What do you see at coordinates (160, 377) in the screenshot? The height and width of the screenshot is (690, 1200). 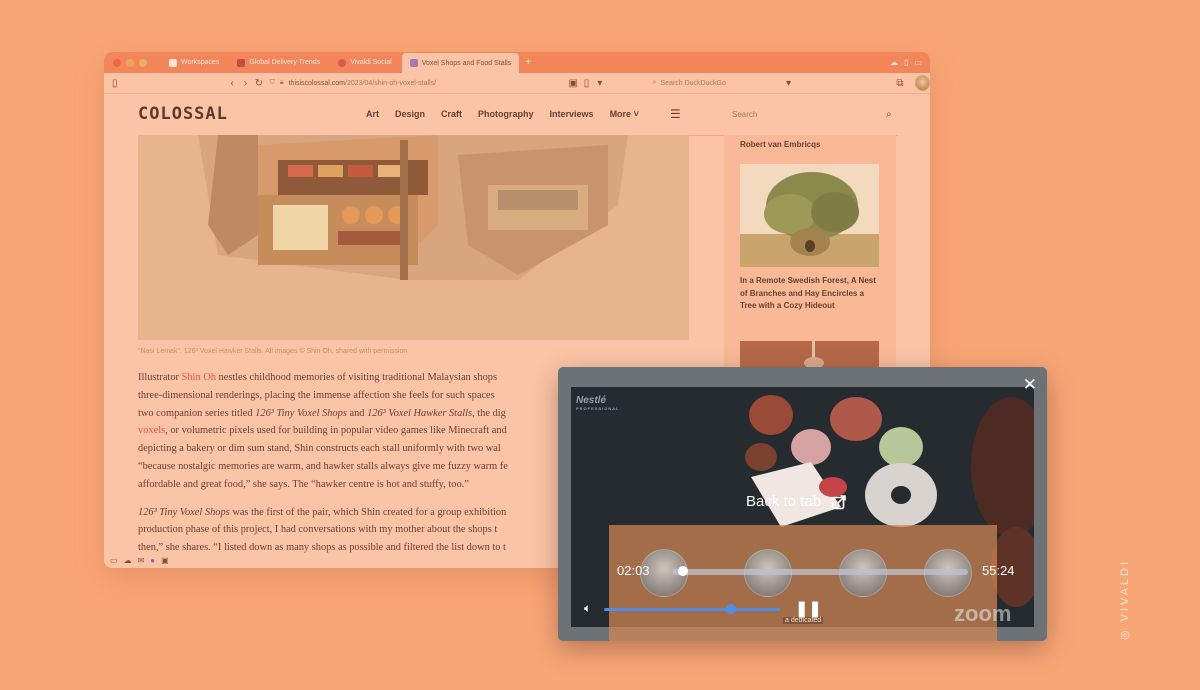 I see `article-text: Illustrator` at bounding box center [160, 377].